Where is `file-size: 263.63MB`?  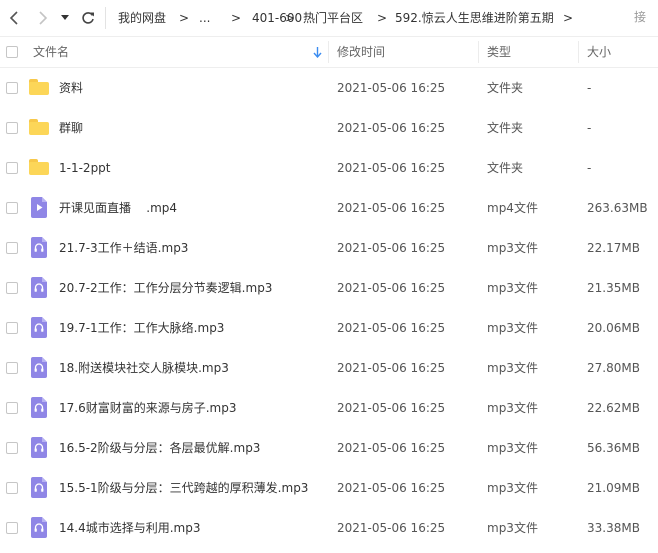
file-size: 263.63MB is located at coordinates (617, 208).